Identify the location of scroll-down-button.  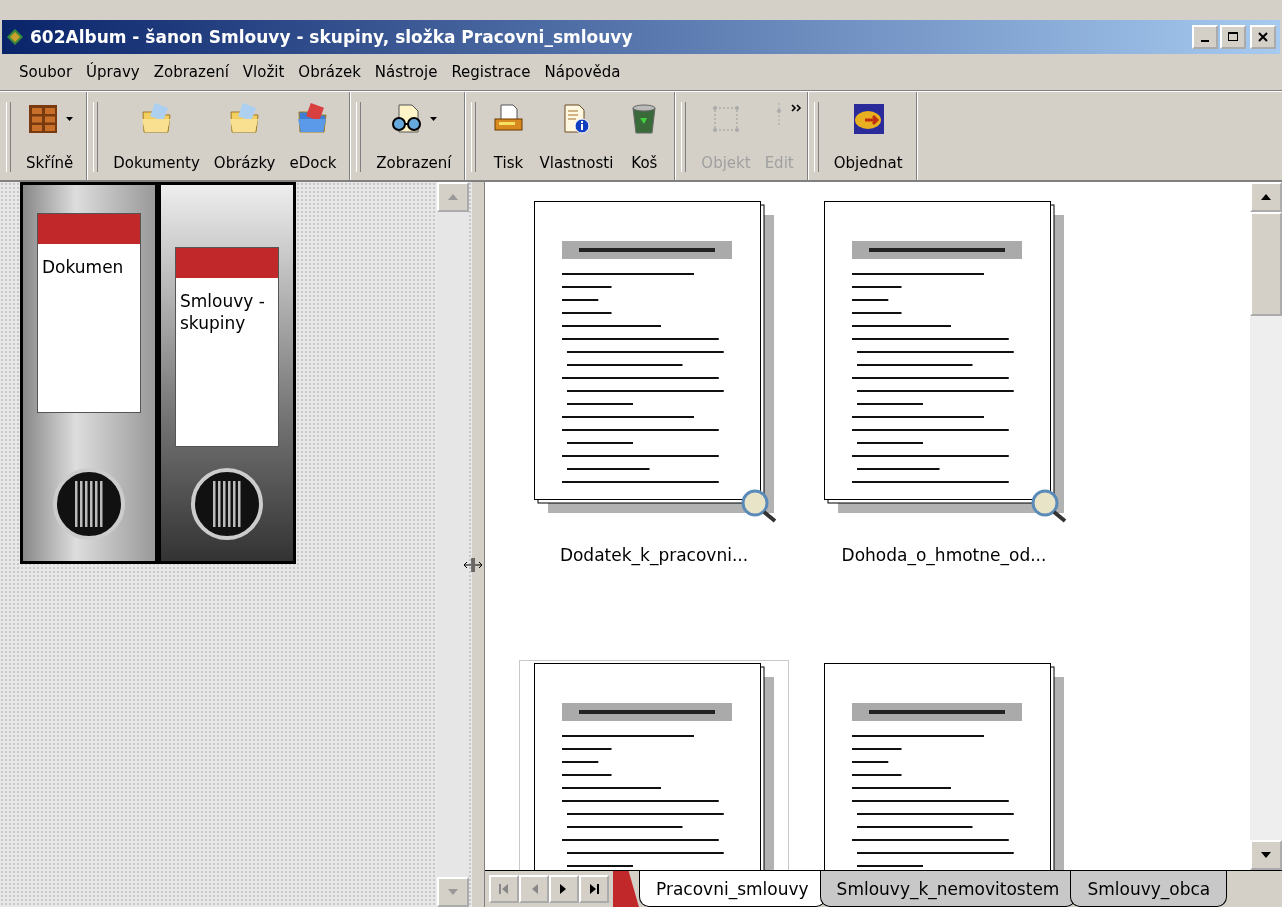
(1266, 855).